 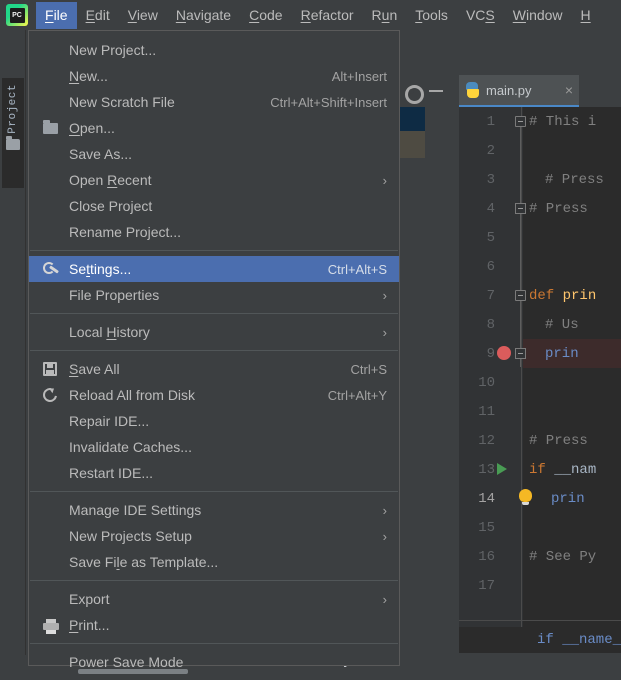 What do you see at coordinates (214, 269) in the screenshot?
I see `menu-item-settings: Settings... Ctrl+Alt+S` at bounding box center [214, 269].